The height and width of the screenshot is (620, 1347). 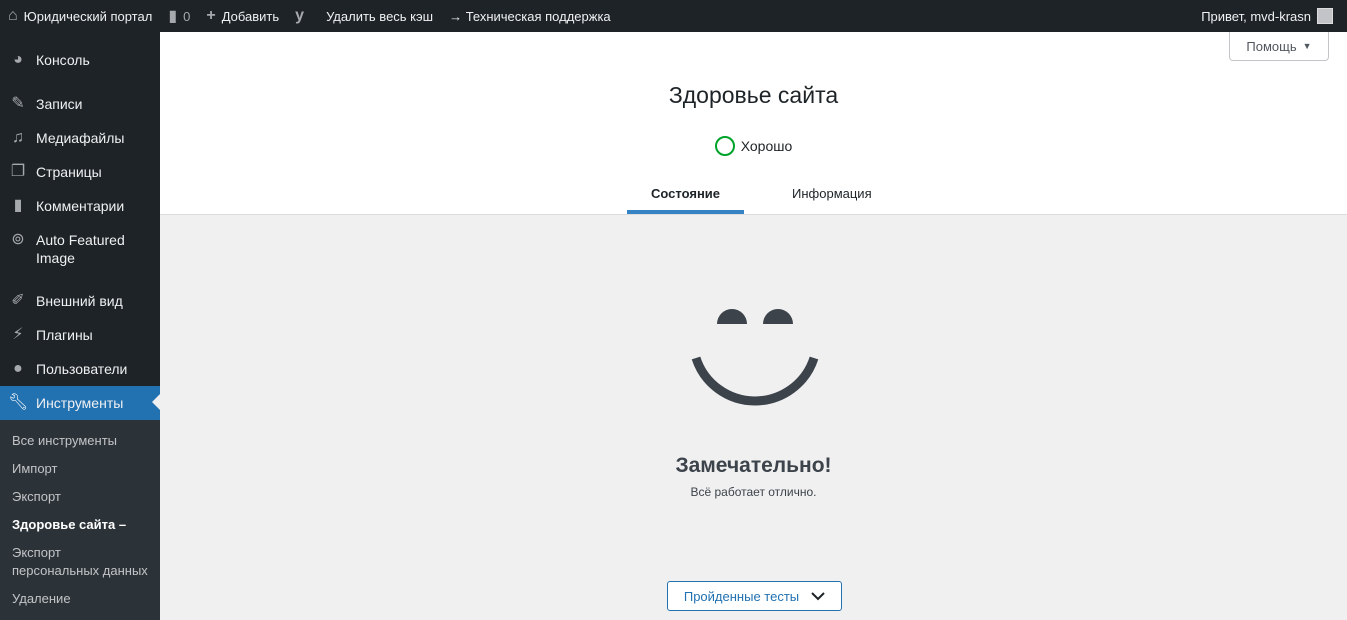 I want to click on support-label: → Техническая поддержка, so click(x=530, y=16).